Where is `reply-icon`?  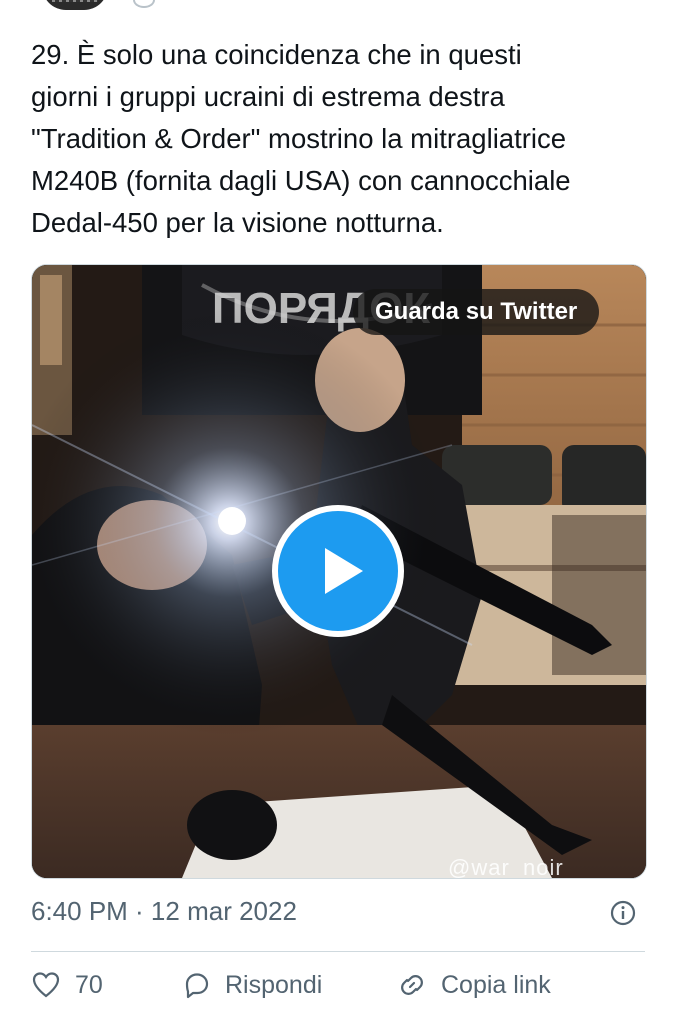
reply-icon is located at coordinates (197, 986).